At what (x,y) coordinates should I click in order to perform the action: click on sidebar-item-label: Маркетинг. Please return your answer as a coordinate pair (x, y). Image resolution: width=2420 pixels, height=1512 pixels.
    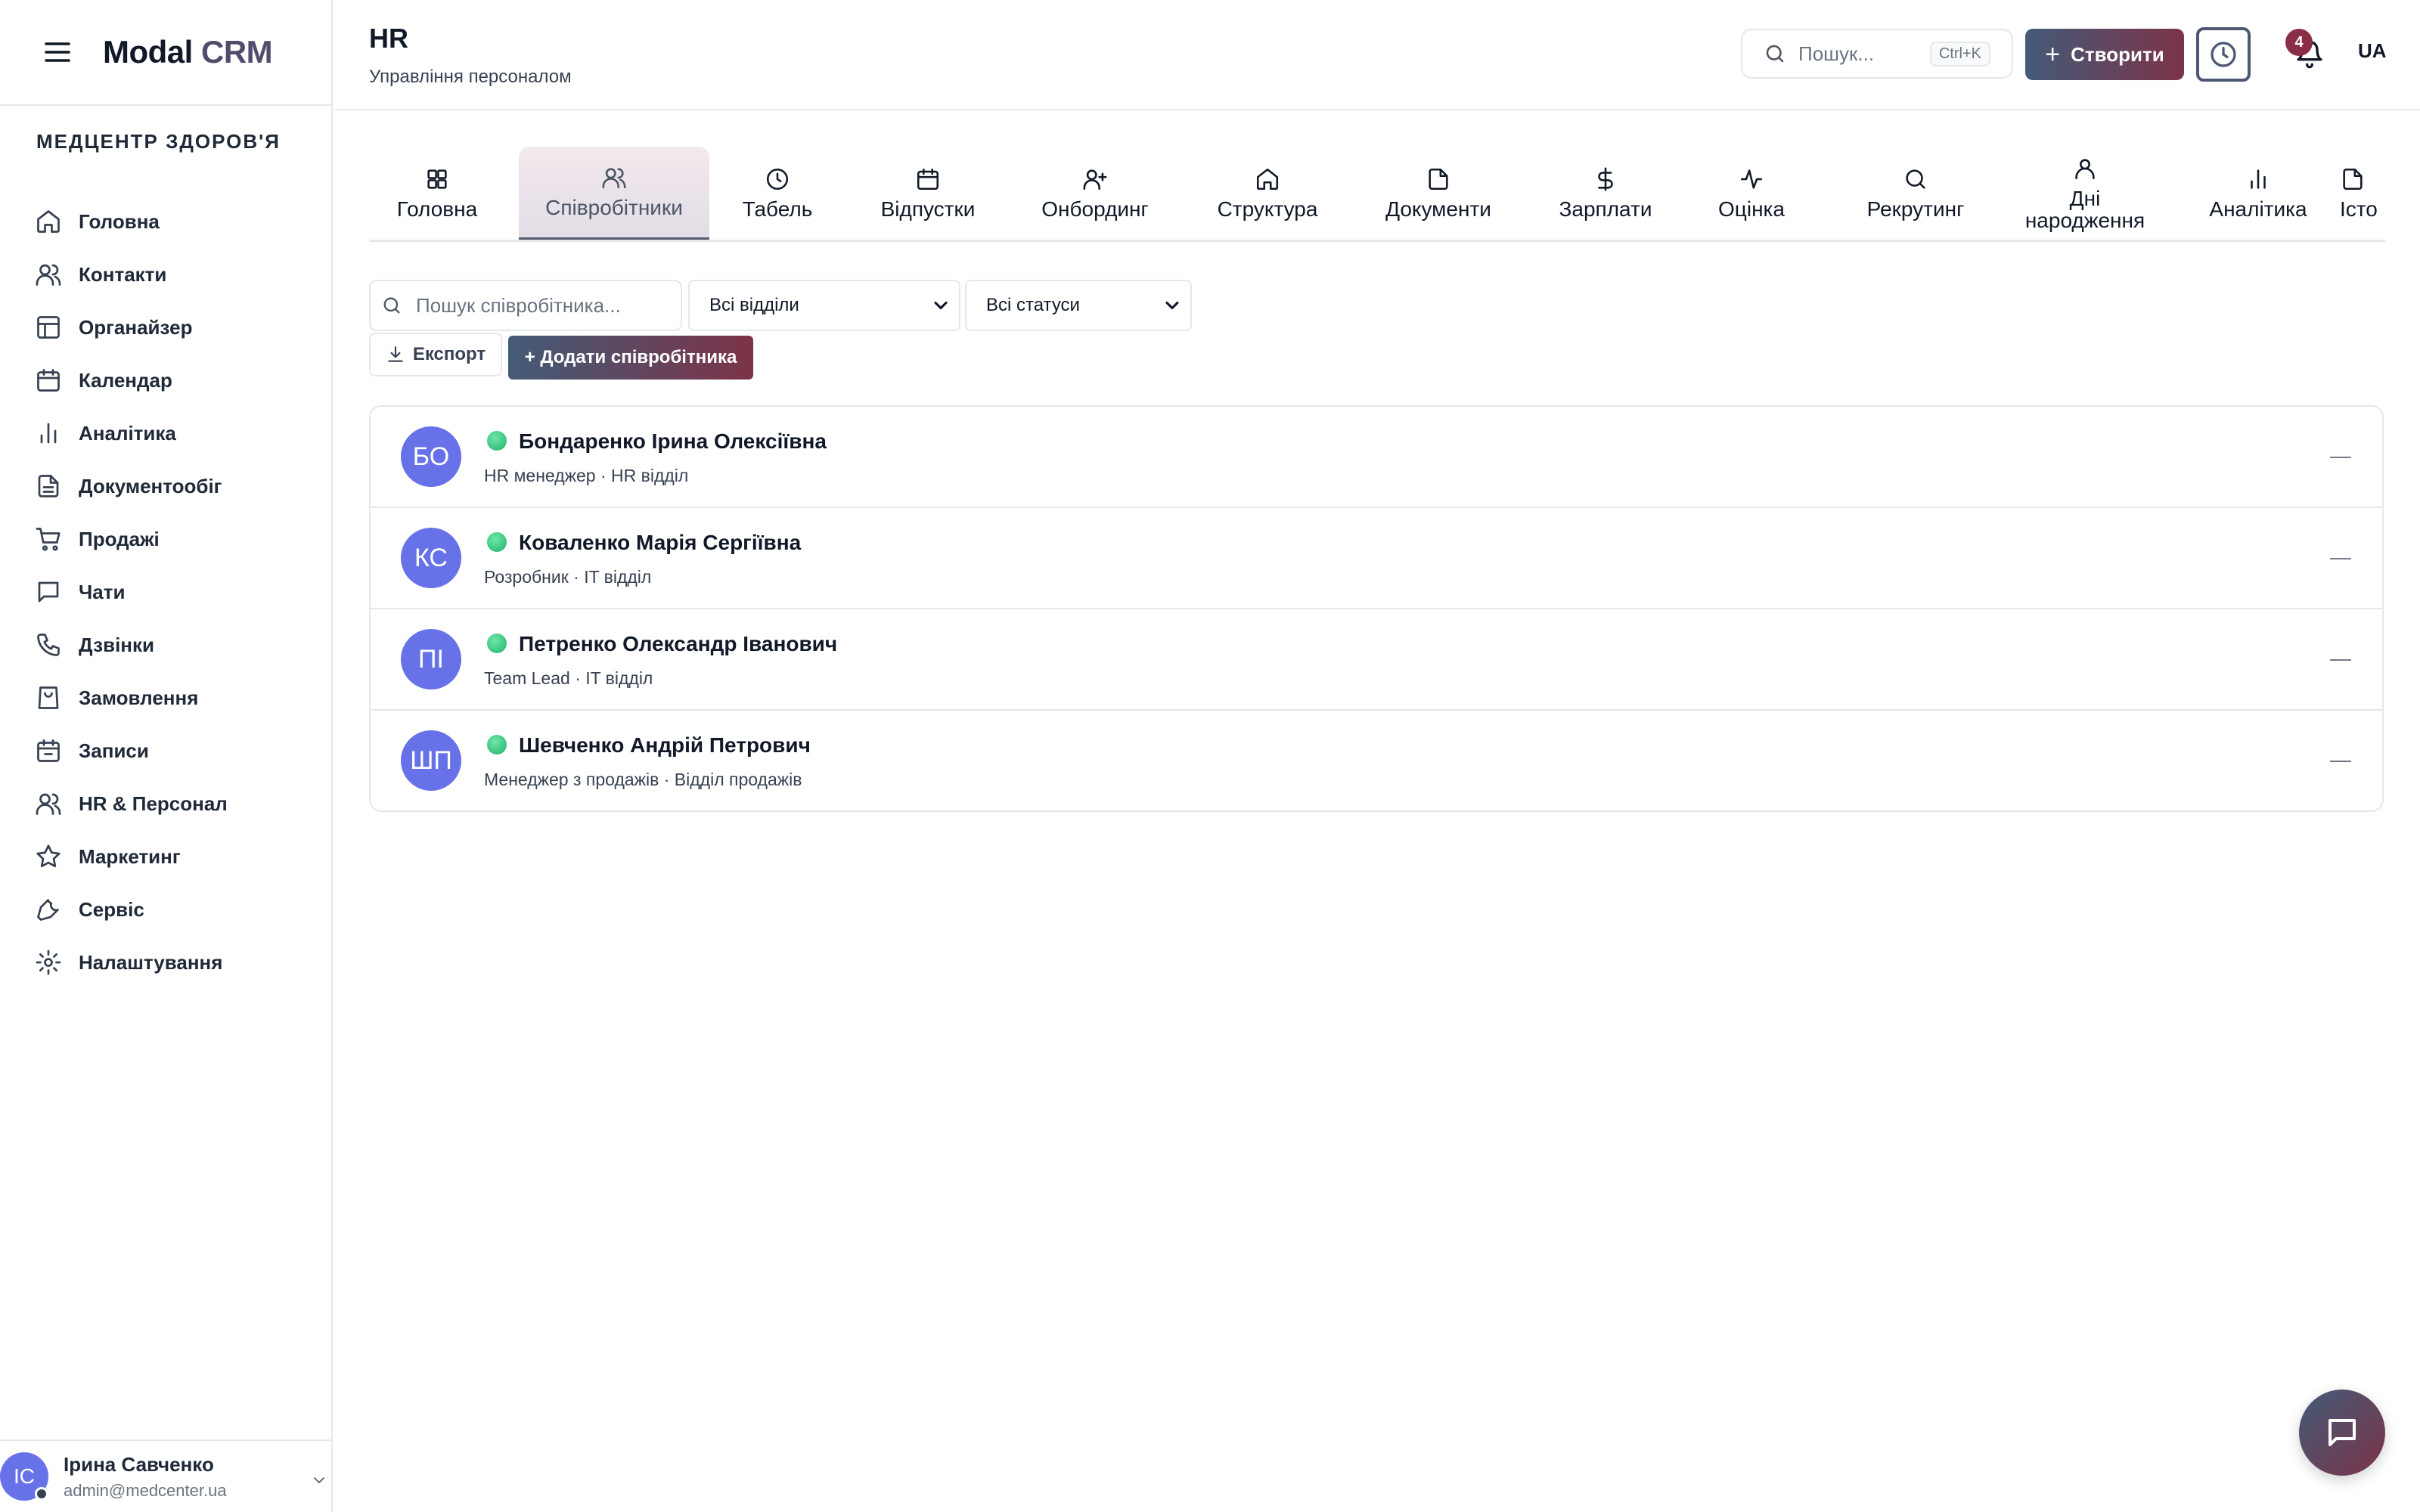
    Looking at the image, I should click on (130, 856).